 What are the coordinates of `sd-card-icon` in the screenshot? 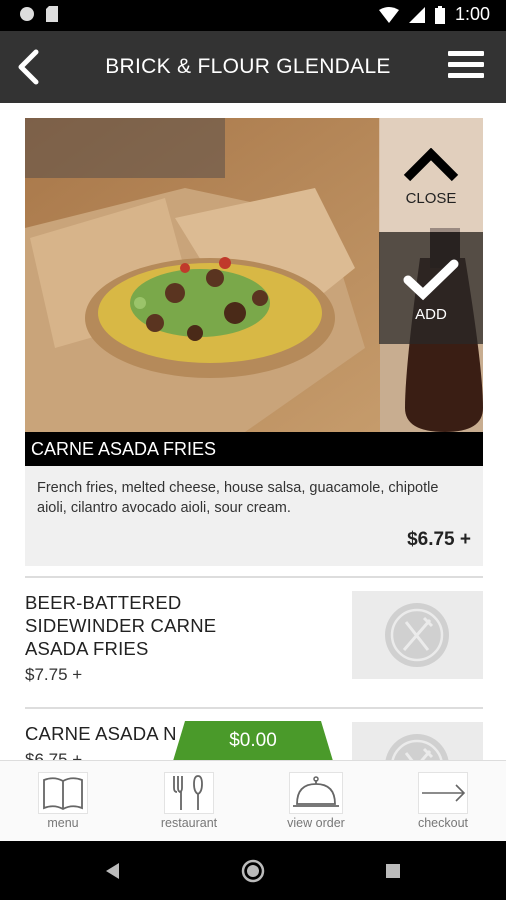 It's located at (52, 14).